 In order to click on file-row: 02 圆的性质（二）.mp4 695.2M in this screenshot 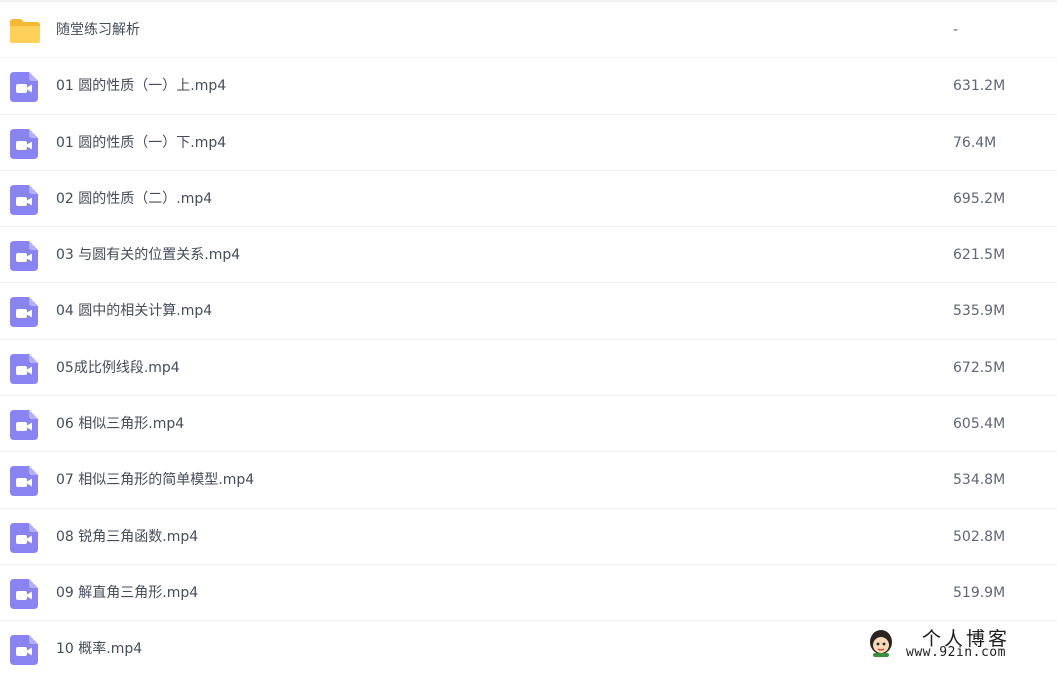, I will do `click(528, 199)`.